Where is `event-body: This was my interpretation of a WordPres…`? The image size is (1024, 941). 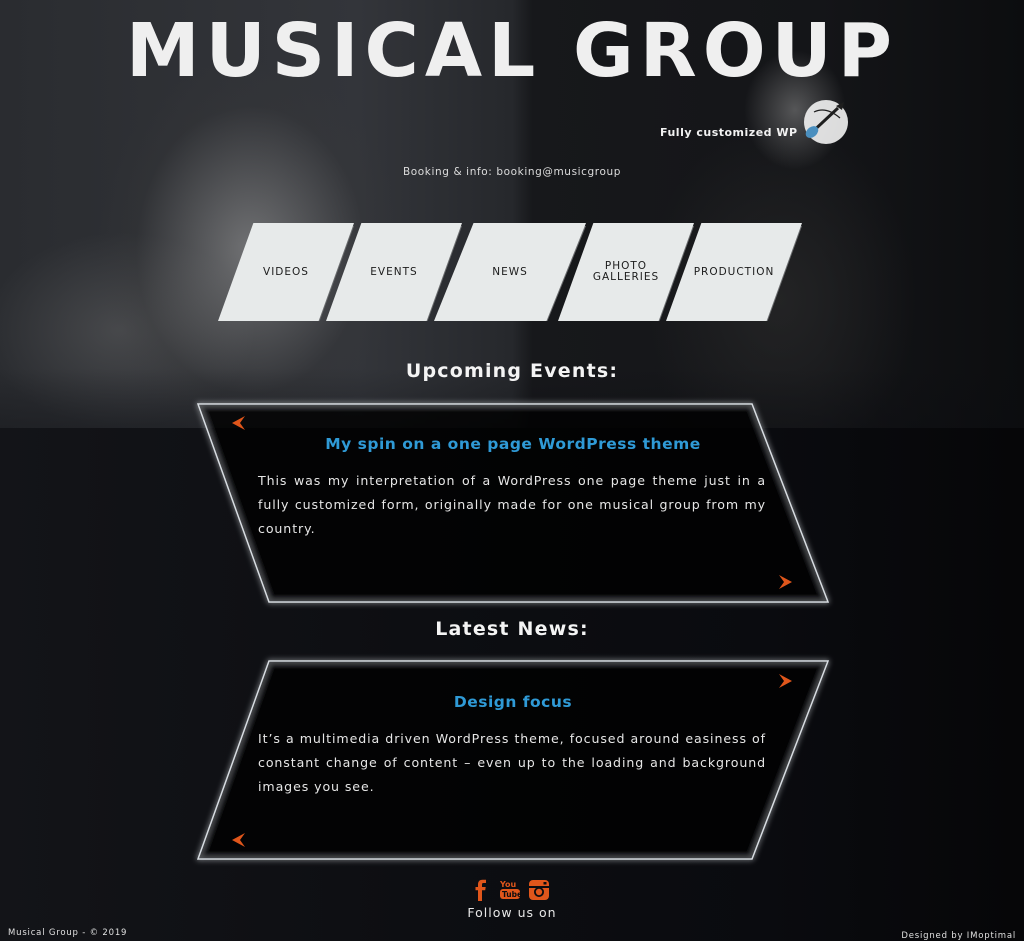 event-body: This was my interpretation of a WordPres… is located at coordinates (512, 504).